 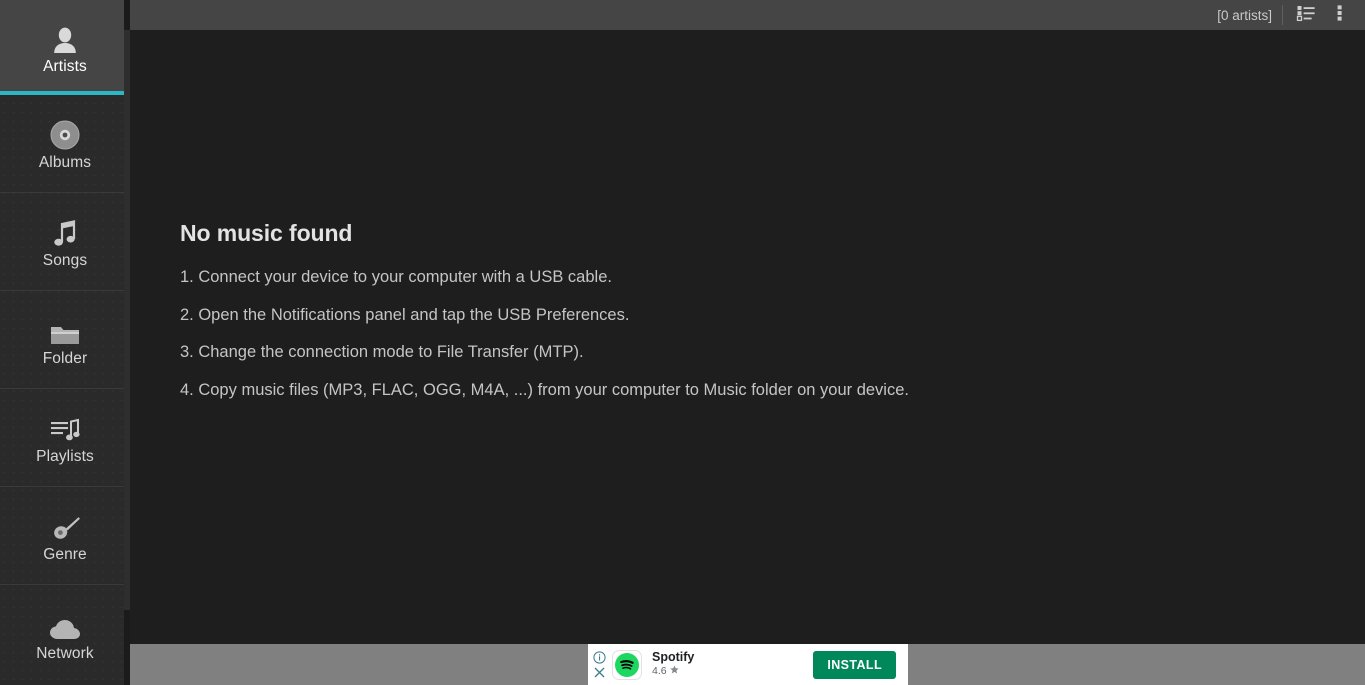 I want to click on overflow-menu-button, so click(x=1340, y=15).